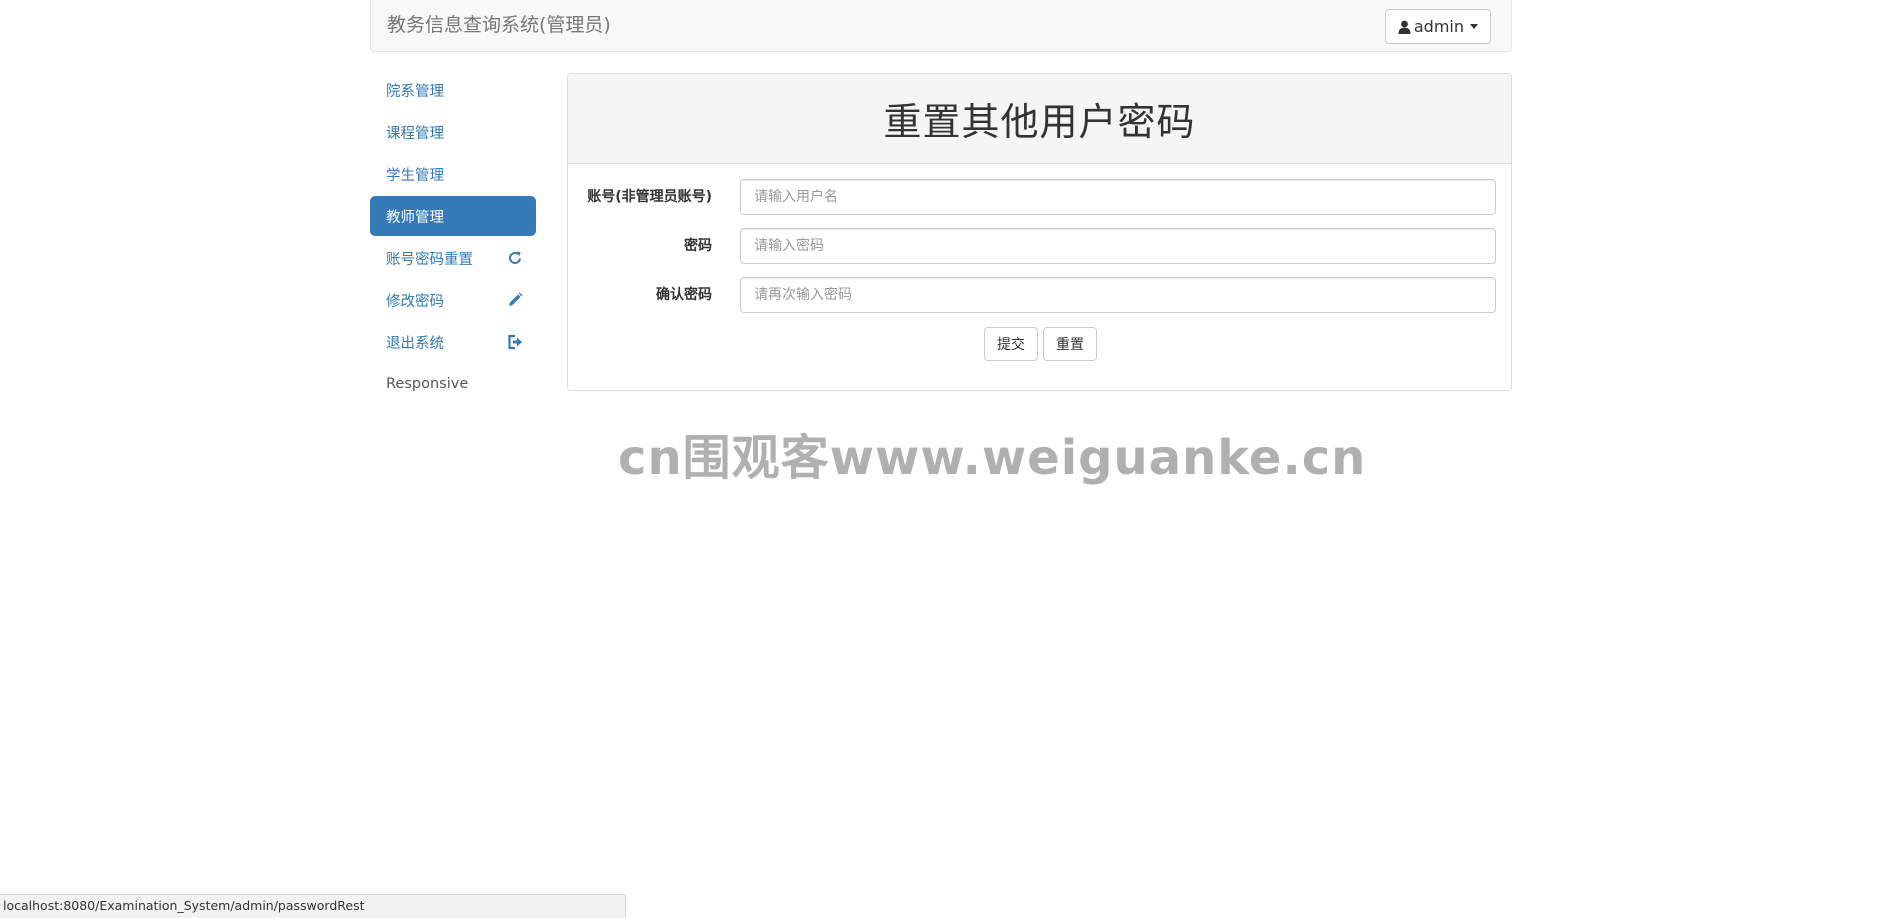 This screenshot has width=1879, height=918. I want to click on sidebar-item-label: 修改密码, so click(415, 301).